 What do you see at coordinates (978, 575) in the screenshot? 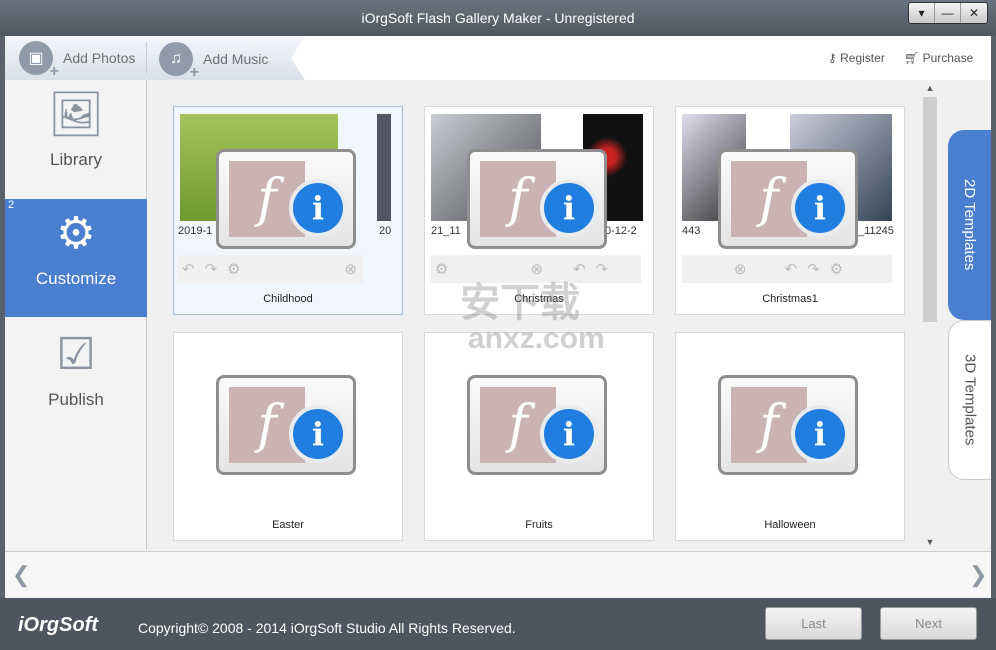
I see `chevron-right-icon: ❯` at bounding box center [978, 575].